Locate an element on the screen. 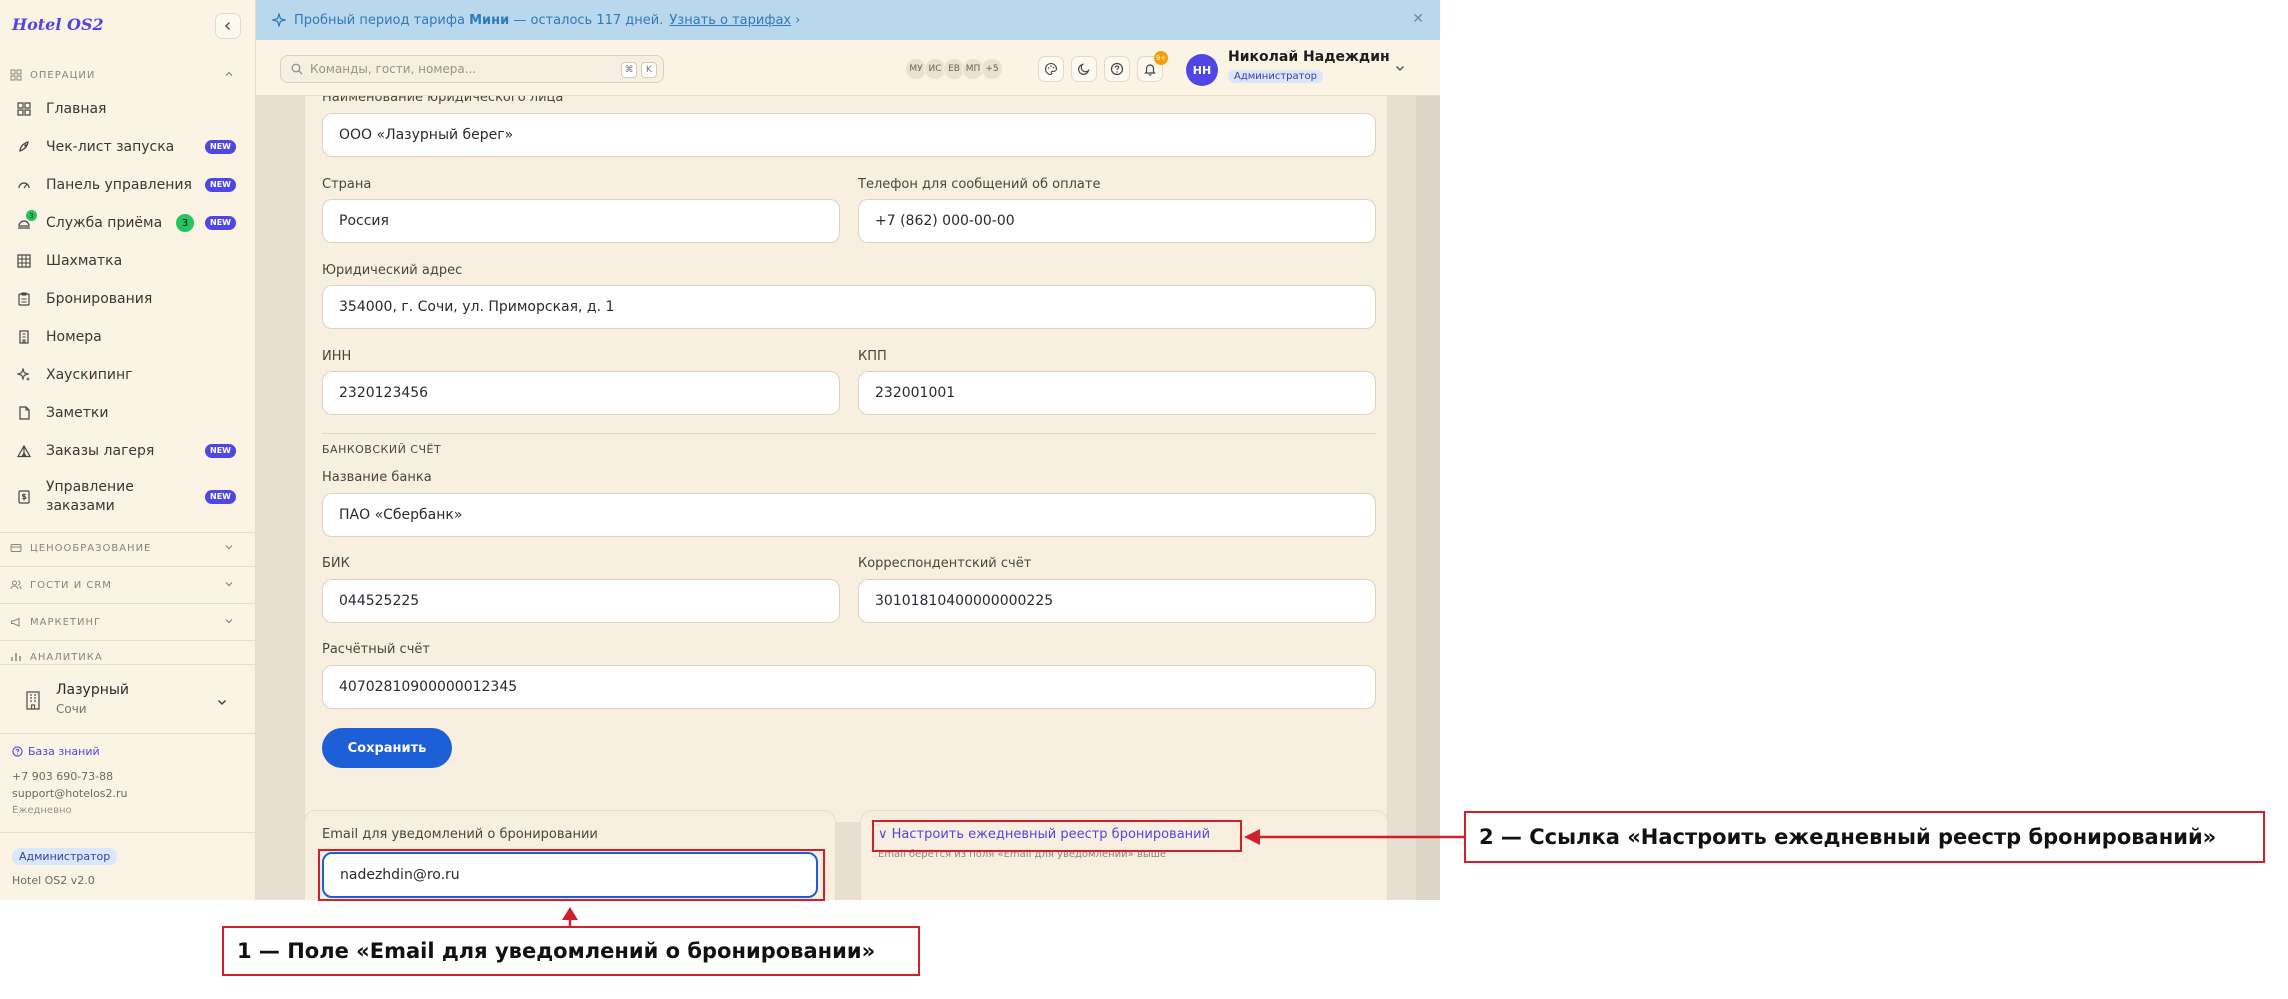  sidebar-item-label: Хаускипинг is located at coordinates (89, 375).